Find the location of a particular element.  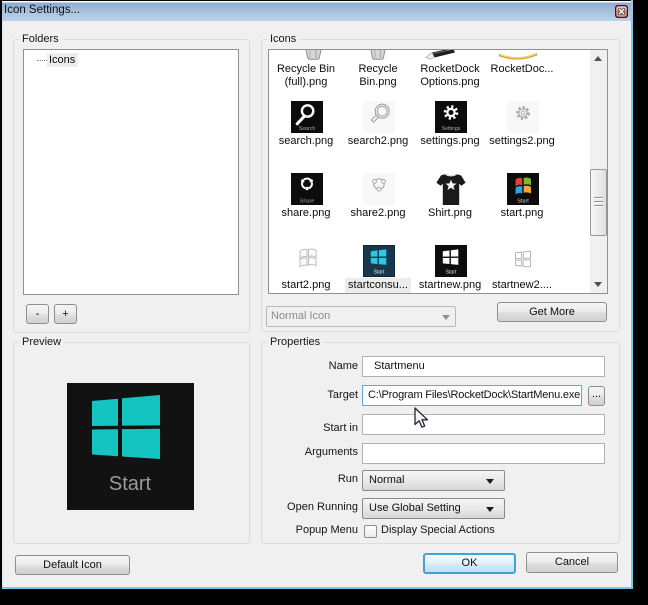

svg-text: Share is located at coordinates (307, 202).